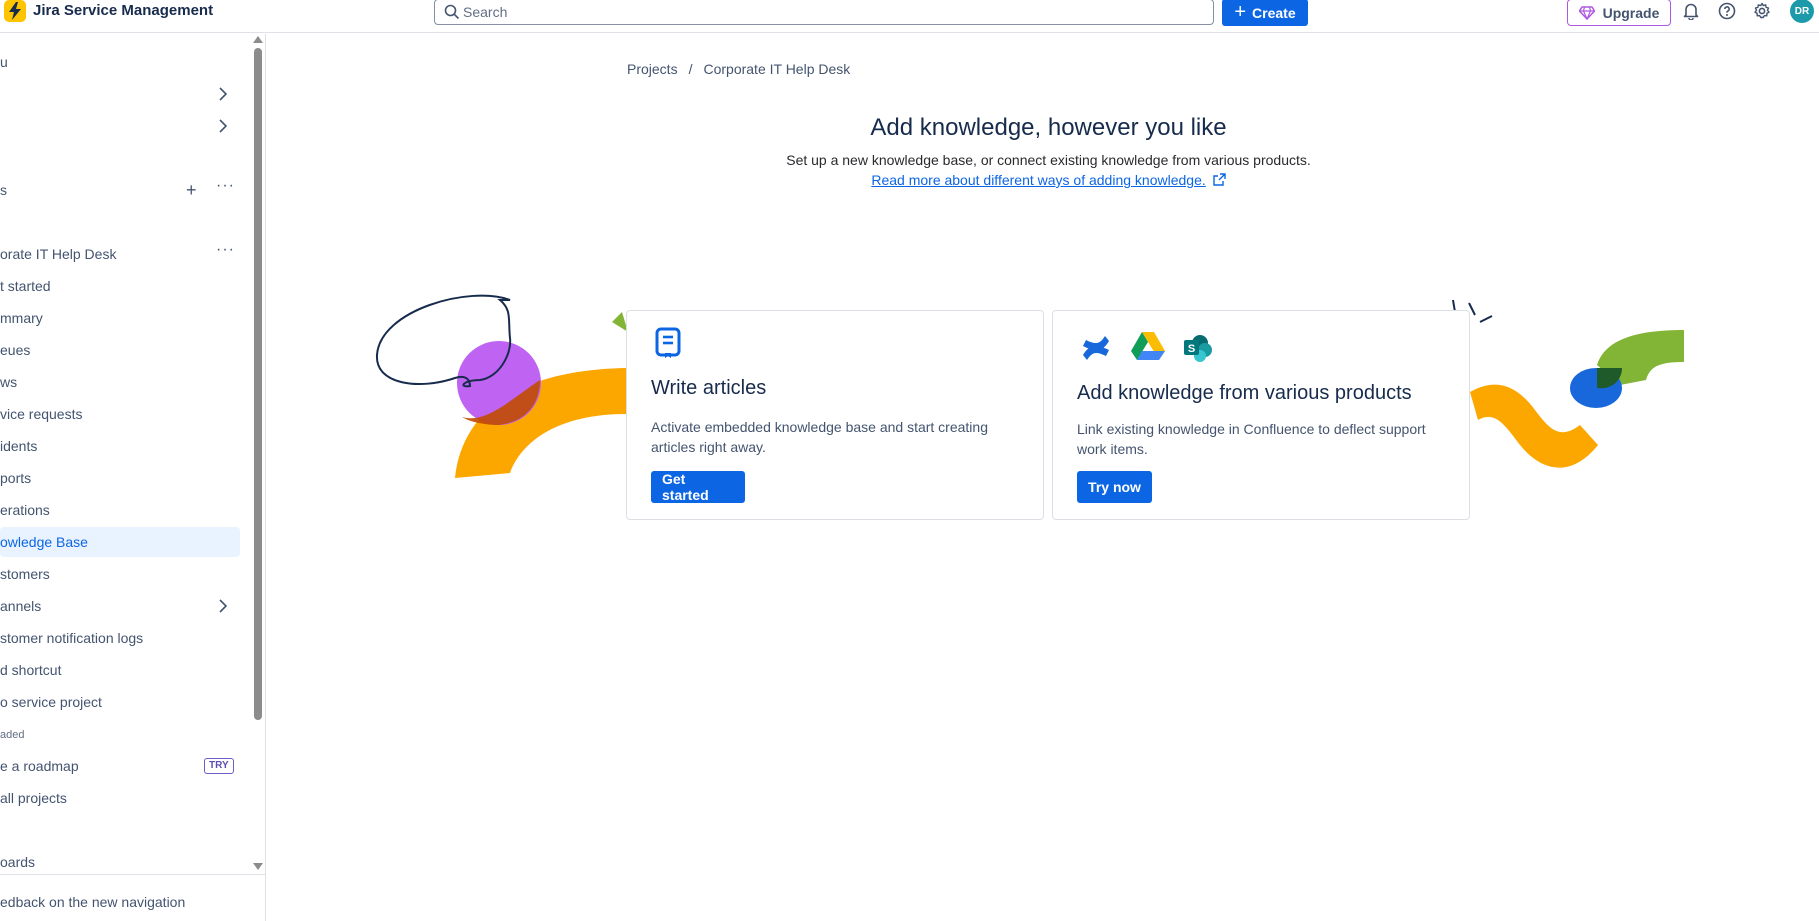 This screenshot has height=921, width=1819. I want to click on knowledge-article-icon, so click(668, 342).